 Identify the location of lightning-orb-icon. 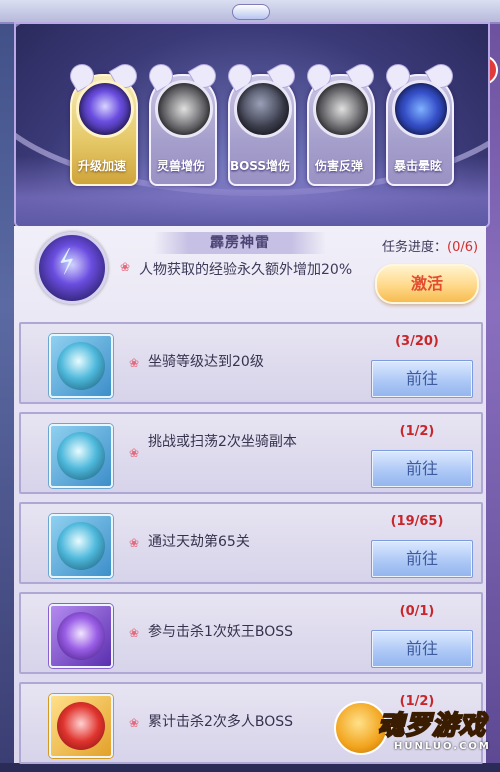
(263, 109).